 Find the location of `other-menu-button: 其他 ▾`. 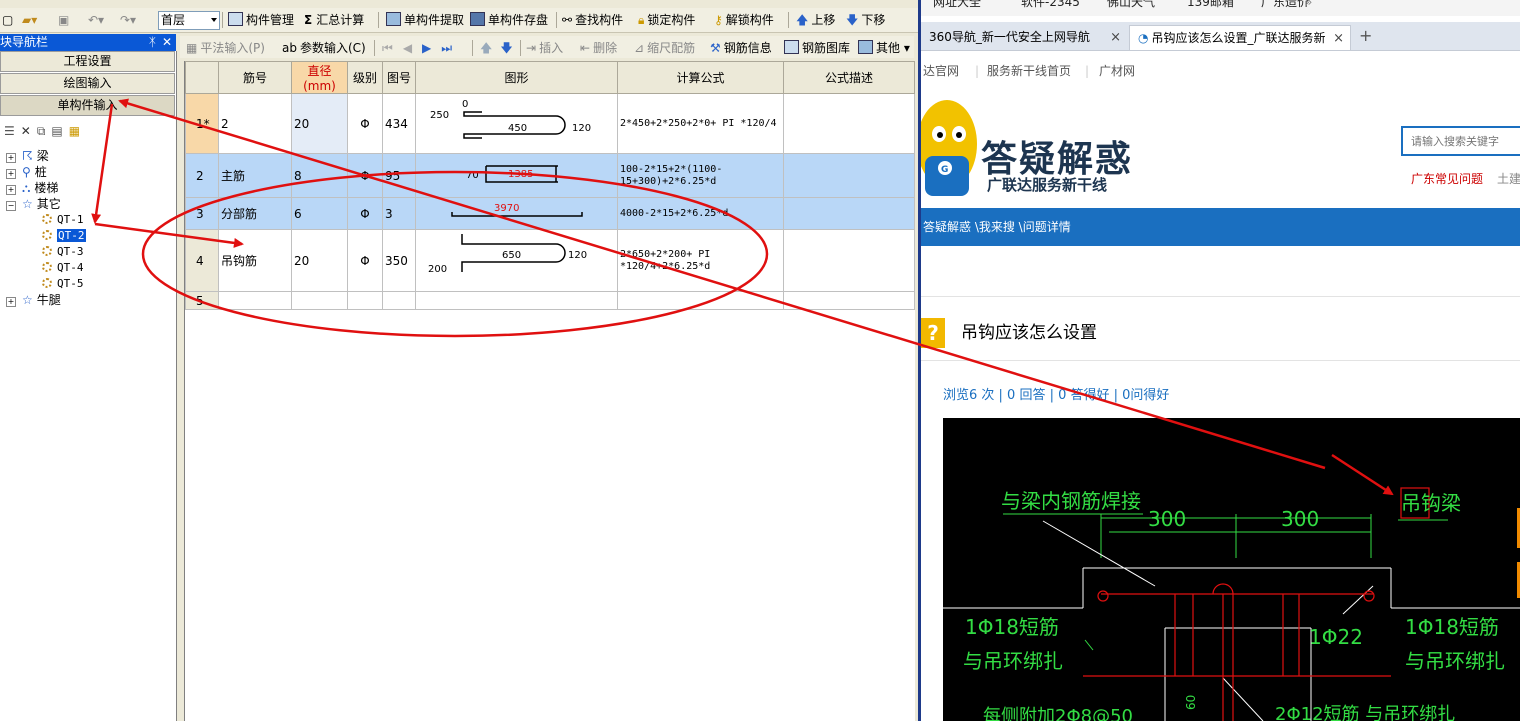

other-menu-button: 其他 ▾ is located at coordinates (884, 48).